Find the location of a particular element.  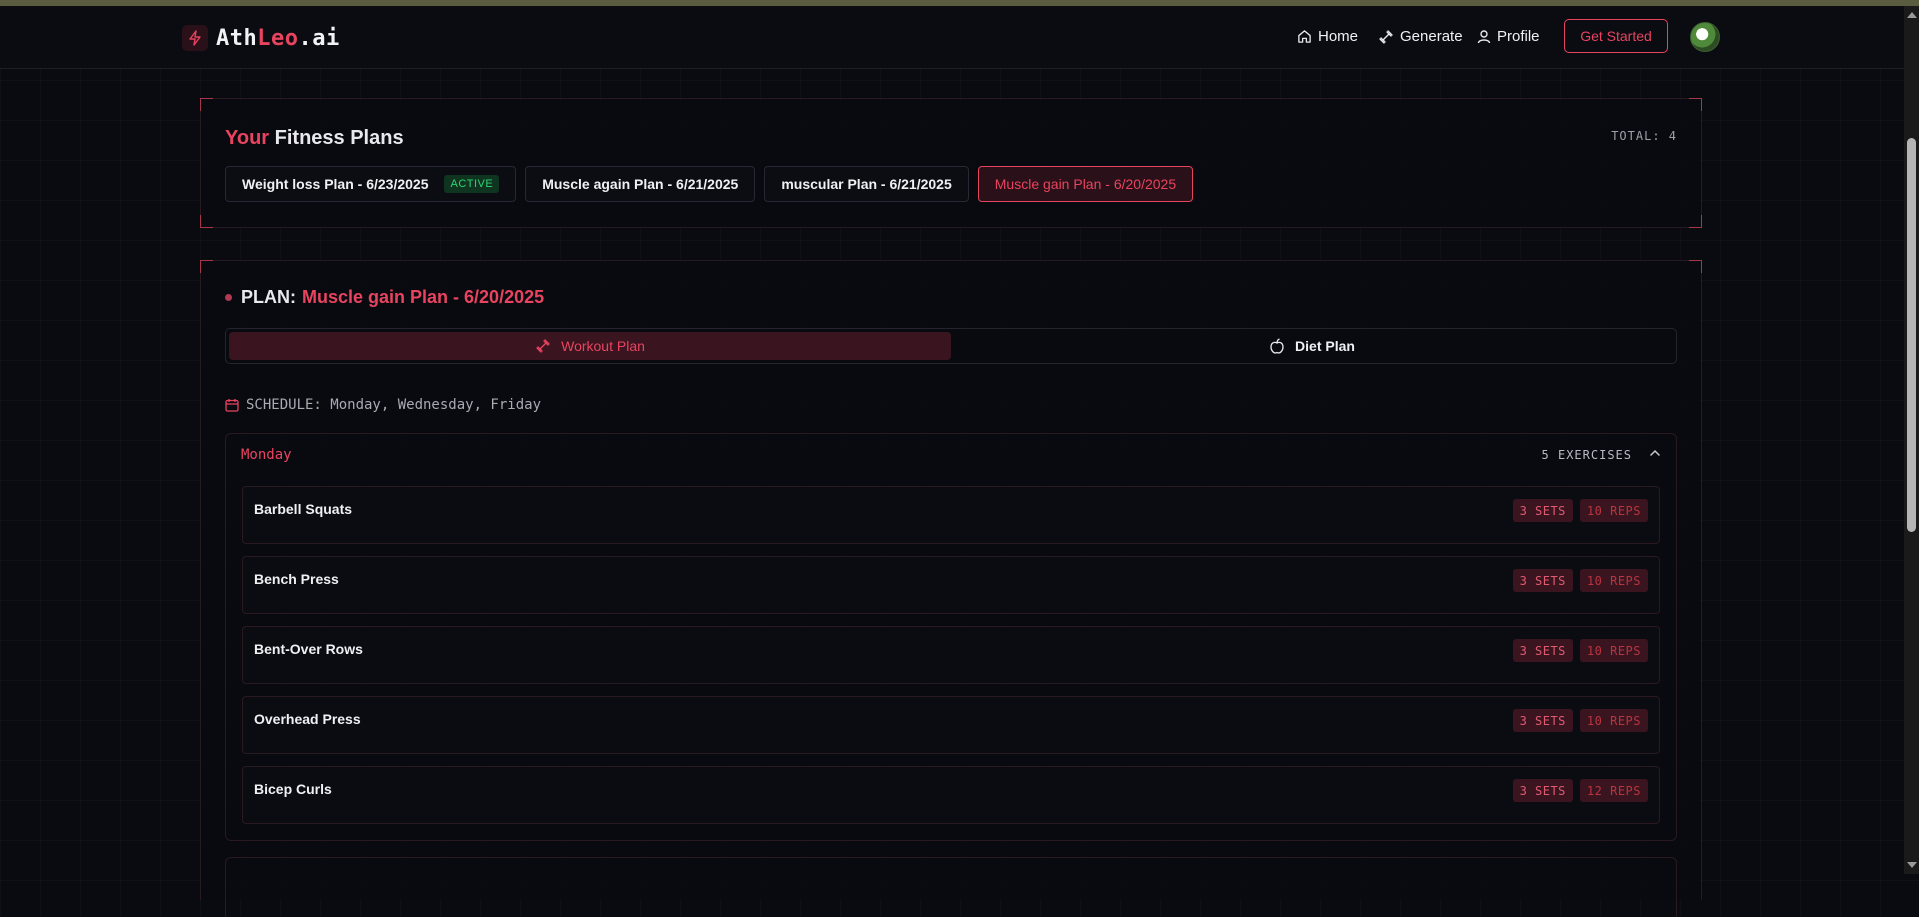

page-scrollbar is located at coordinates (1911, 440).